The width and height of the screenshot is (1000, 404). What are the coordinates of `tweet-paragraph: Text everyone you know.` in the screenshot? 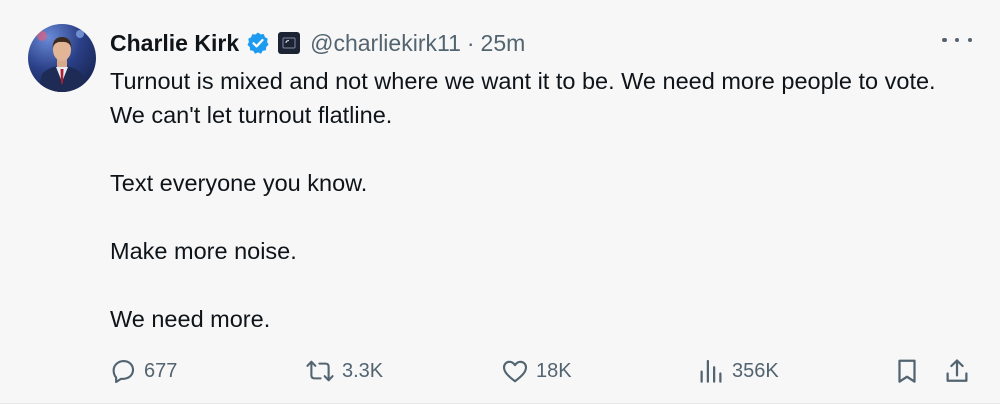 It's located at (239, 183).